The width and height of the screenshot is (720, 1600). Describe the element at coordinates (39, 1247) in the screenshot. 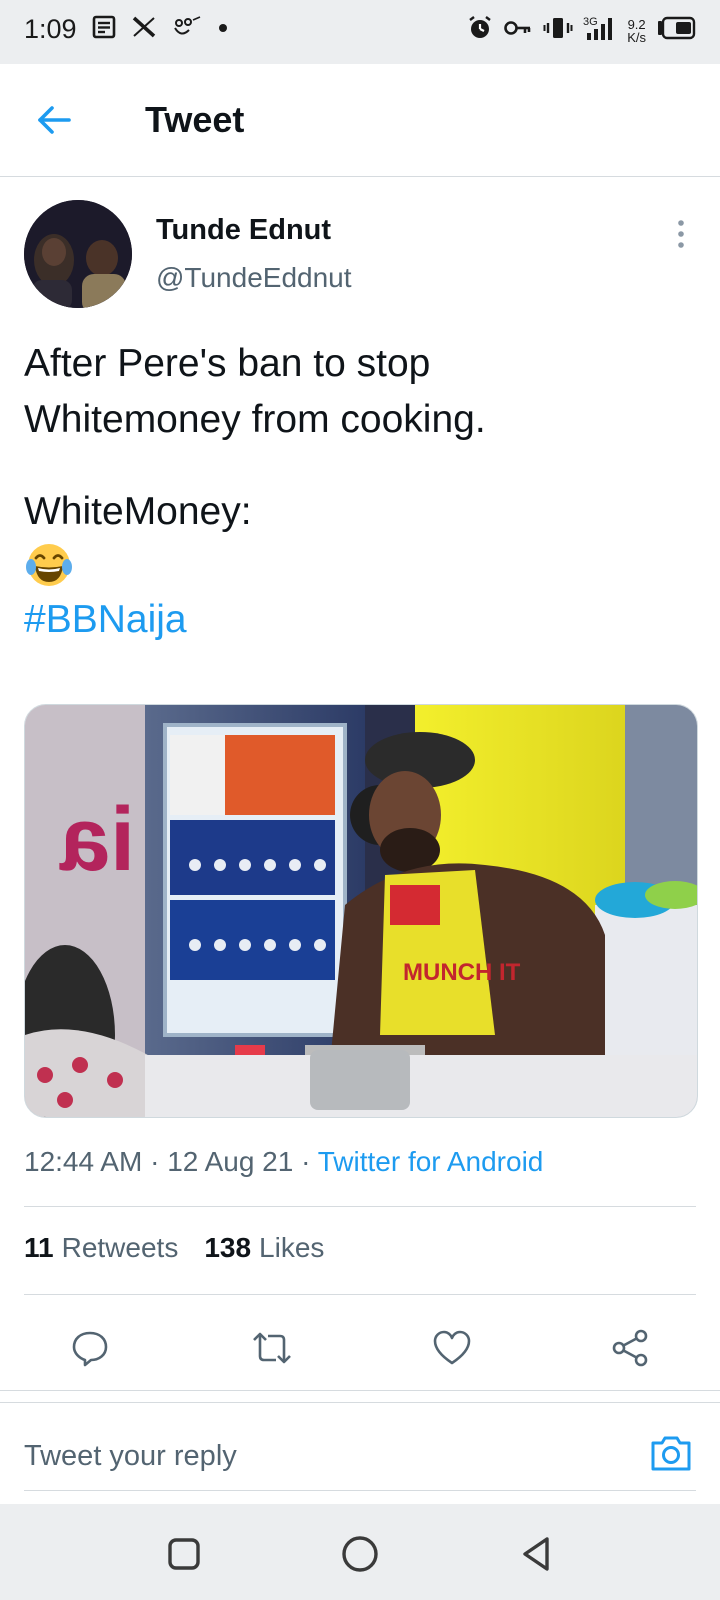

I see `retweets-count: 11` at that location.